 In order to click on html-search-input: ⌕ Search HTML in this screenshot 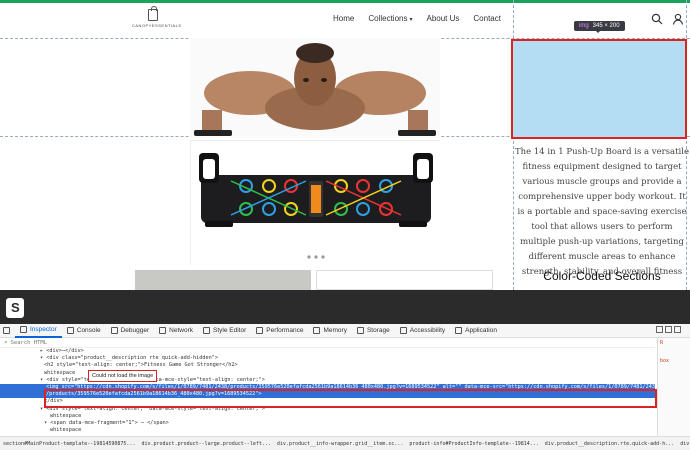, I will do `click(327, 343)`.